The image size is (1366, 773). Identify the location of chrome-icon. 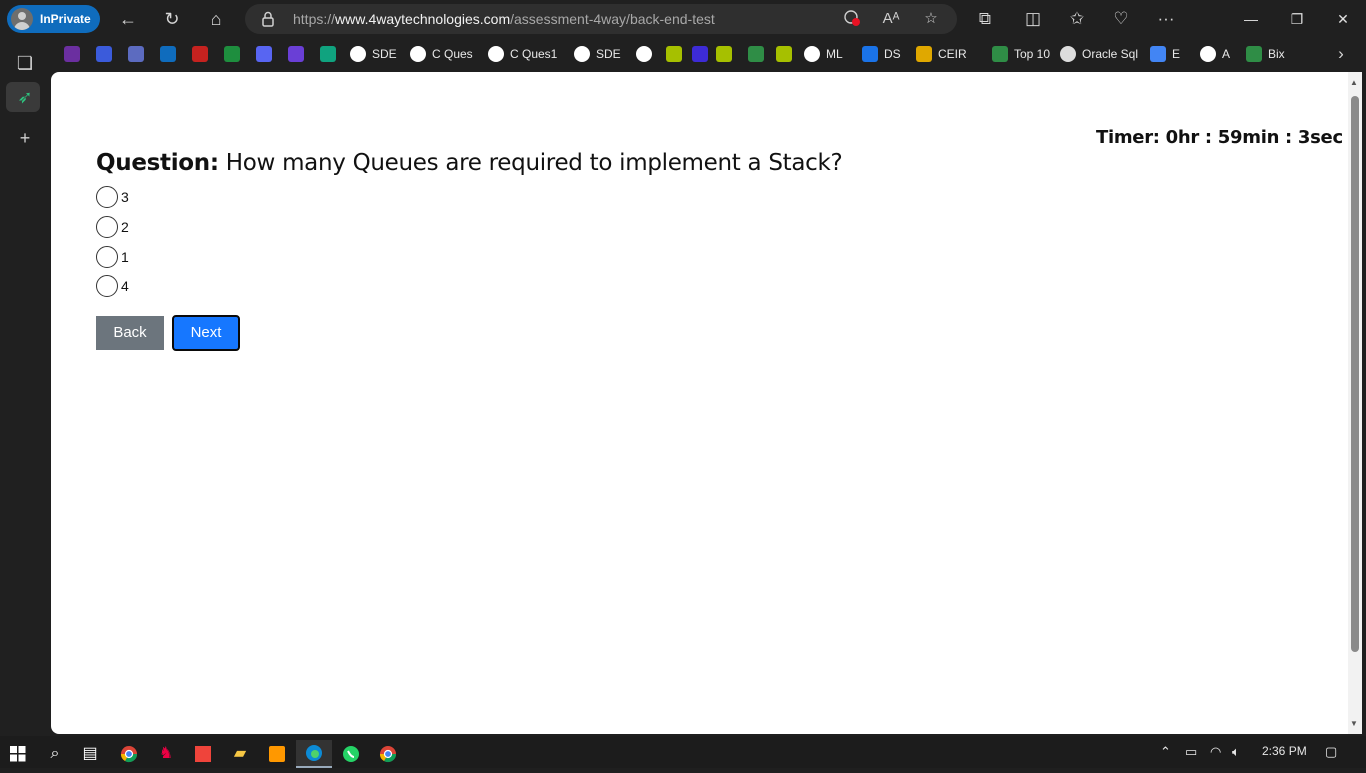
(129, 754).